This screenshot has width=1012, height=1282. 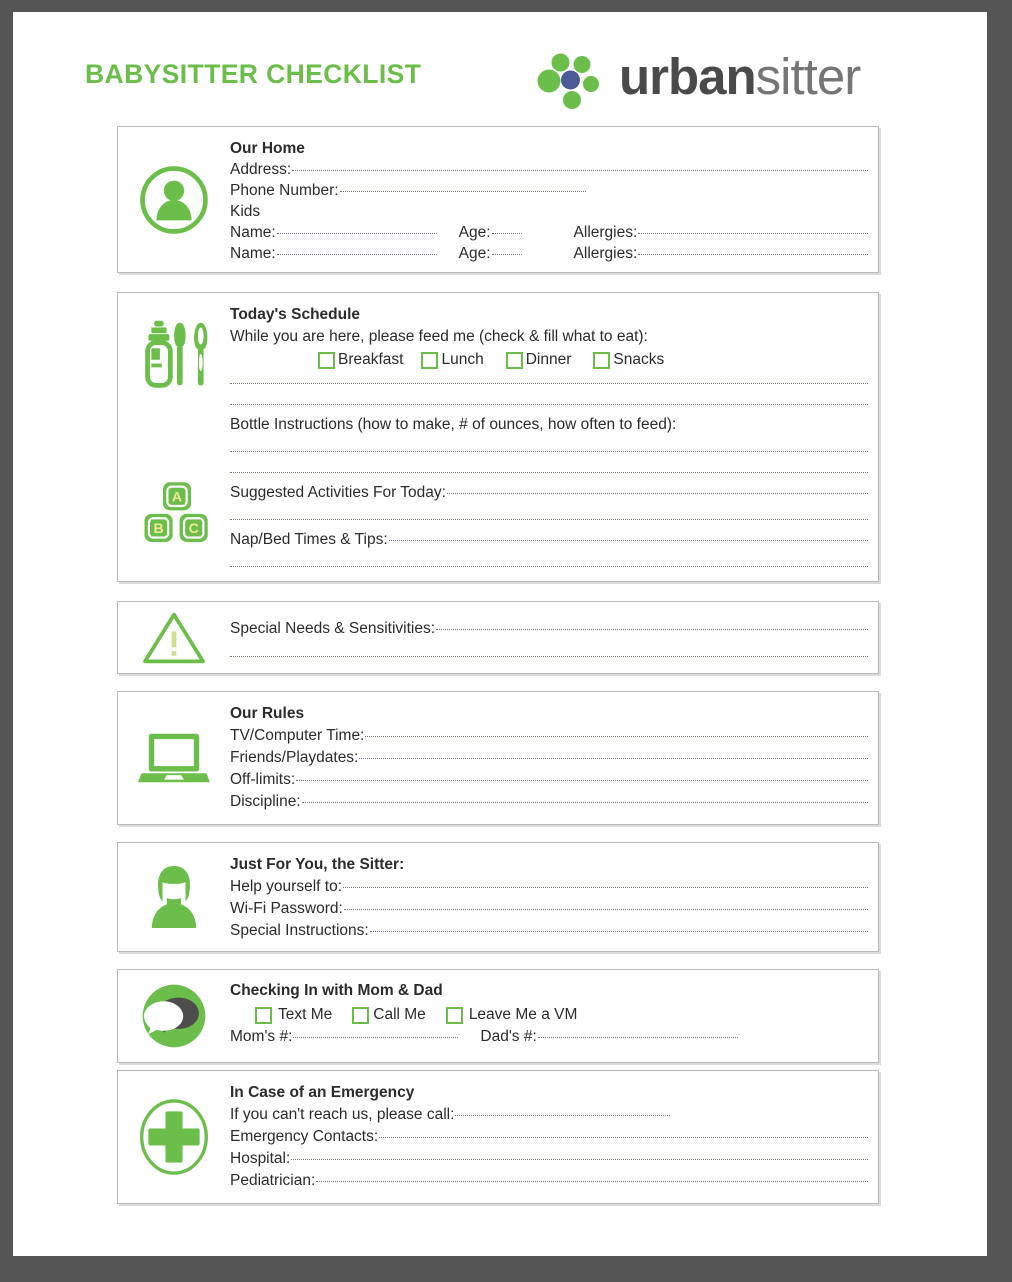 I want to click on activities-notes-line, so click(x=549, y=519).